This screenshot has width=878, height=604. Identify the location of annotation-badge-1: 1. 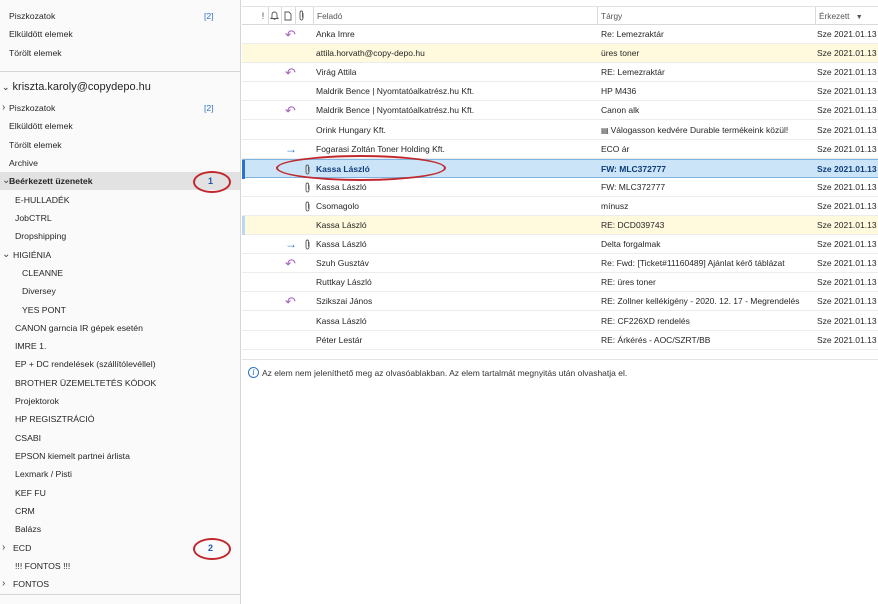
(211, 181).